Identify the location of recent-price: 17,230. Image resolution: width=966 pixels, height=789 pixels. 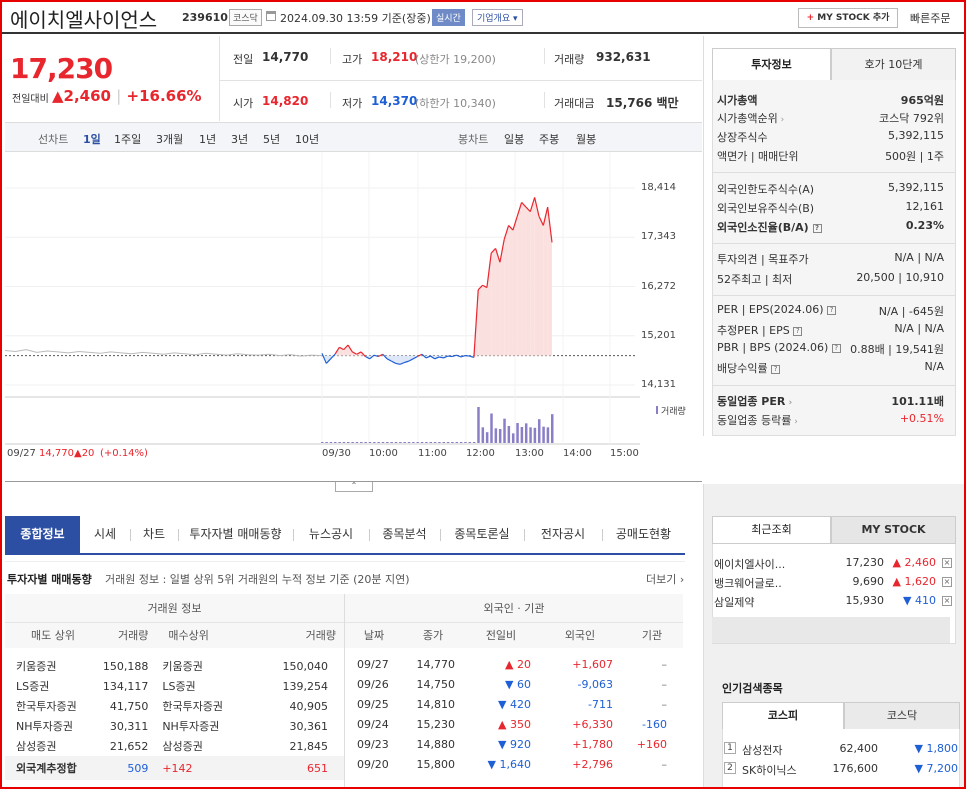
(865, 562).